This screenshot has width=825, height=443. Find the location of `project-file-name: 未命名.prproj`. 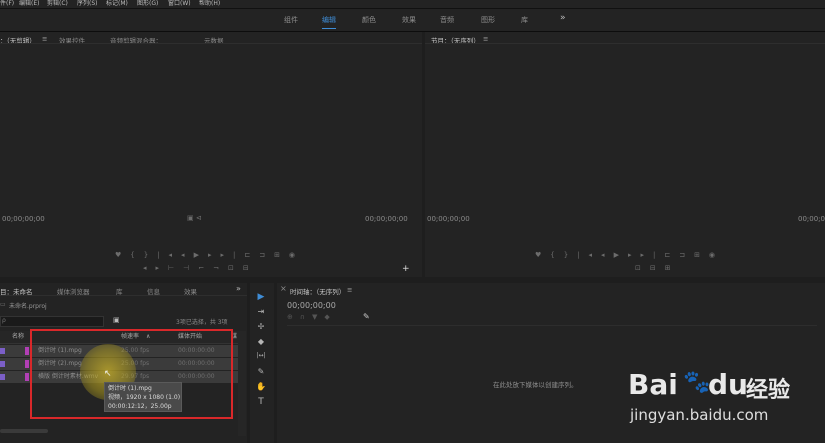

project-file-name: 未命名.prproj is located at coordinates (28, 306).